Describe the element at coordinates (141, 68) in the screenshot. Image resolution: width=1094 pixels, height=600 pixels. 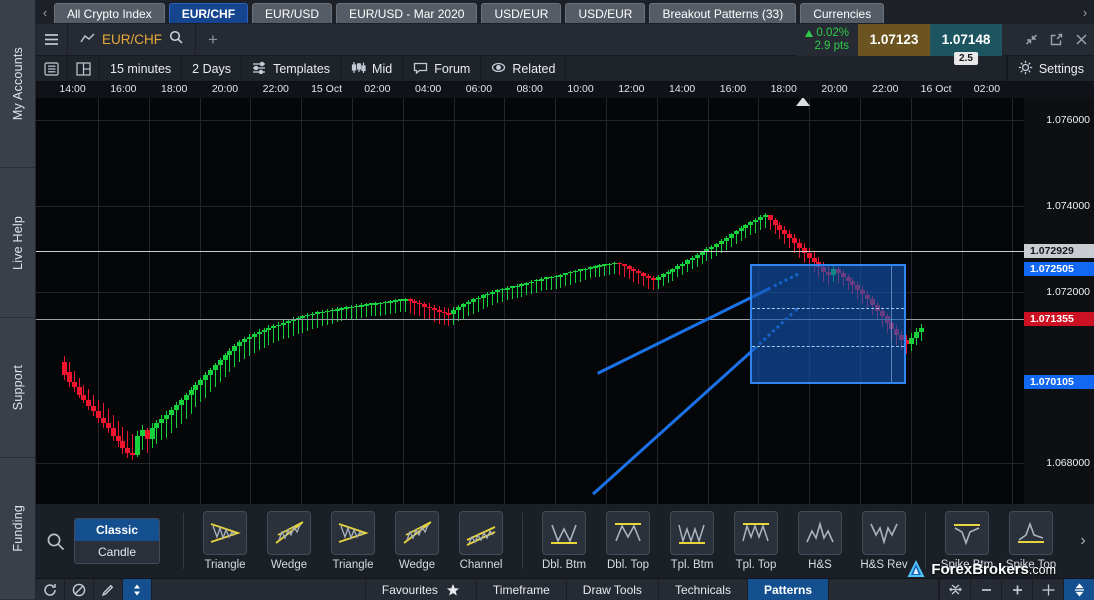
I see `interval-selector: 15 minutes` at that location.